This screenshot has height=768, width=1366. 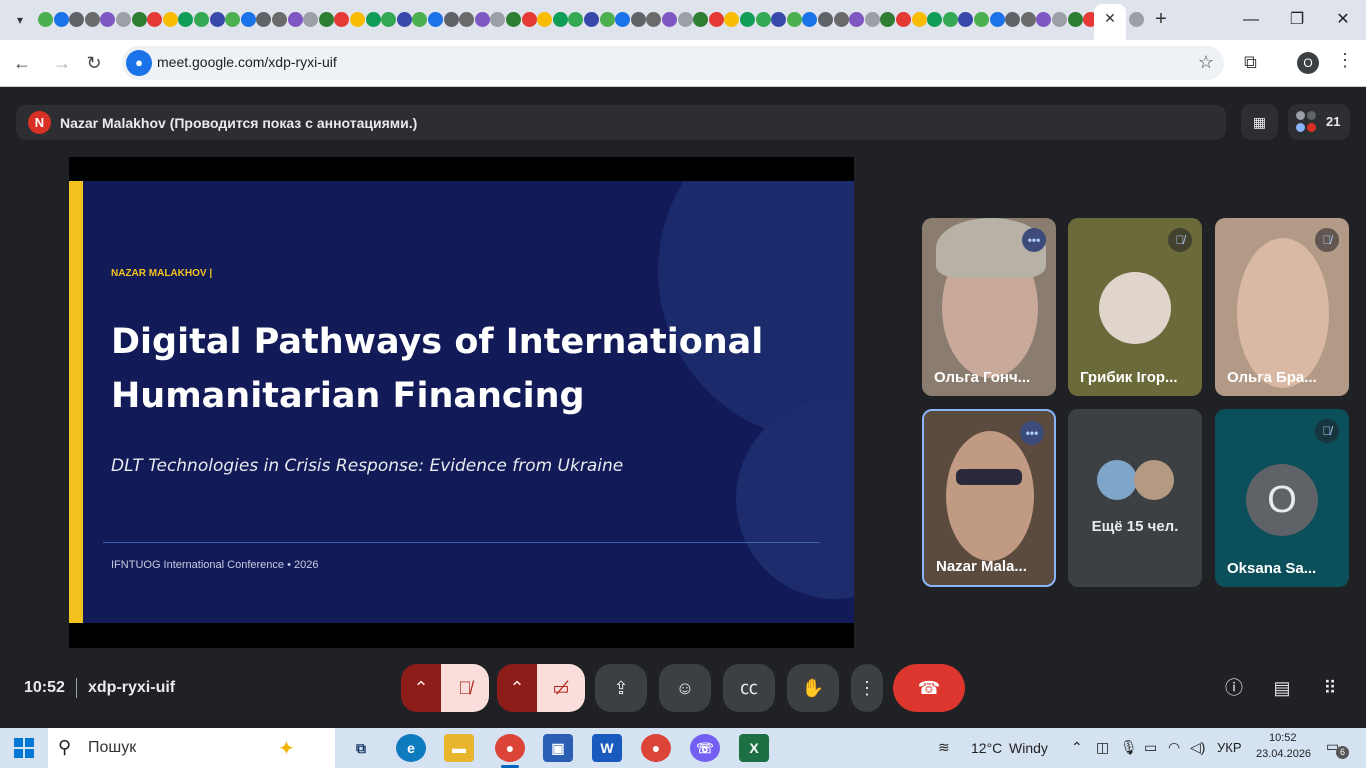 What do you see at coordinates (813, 688) in the screenshot?
I see `raise-hand-button: ✋` at bounding box center [813, 688].